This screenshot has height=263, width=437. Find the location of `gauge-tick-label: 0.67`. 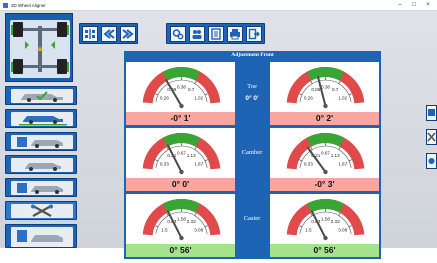

gauge-tick-label: 0.67 is located at coordinates (181, 153).